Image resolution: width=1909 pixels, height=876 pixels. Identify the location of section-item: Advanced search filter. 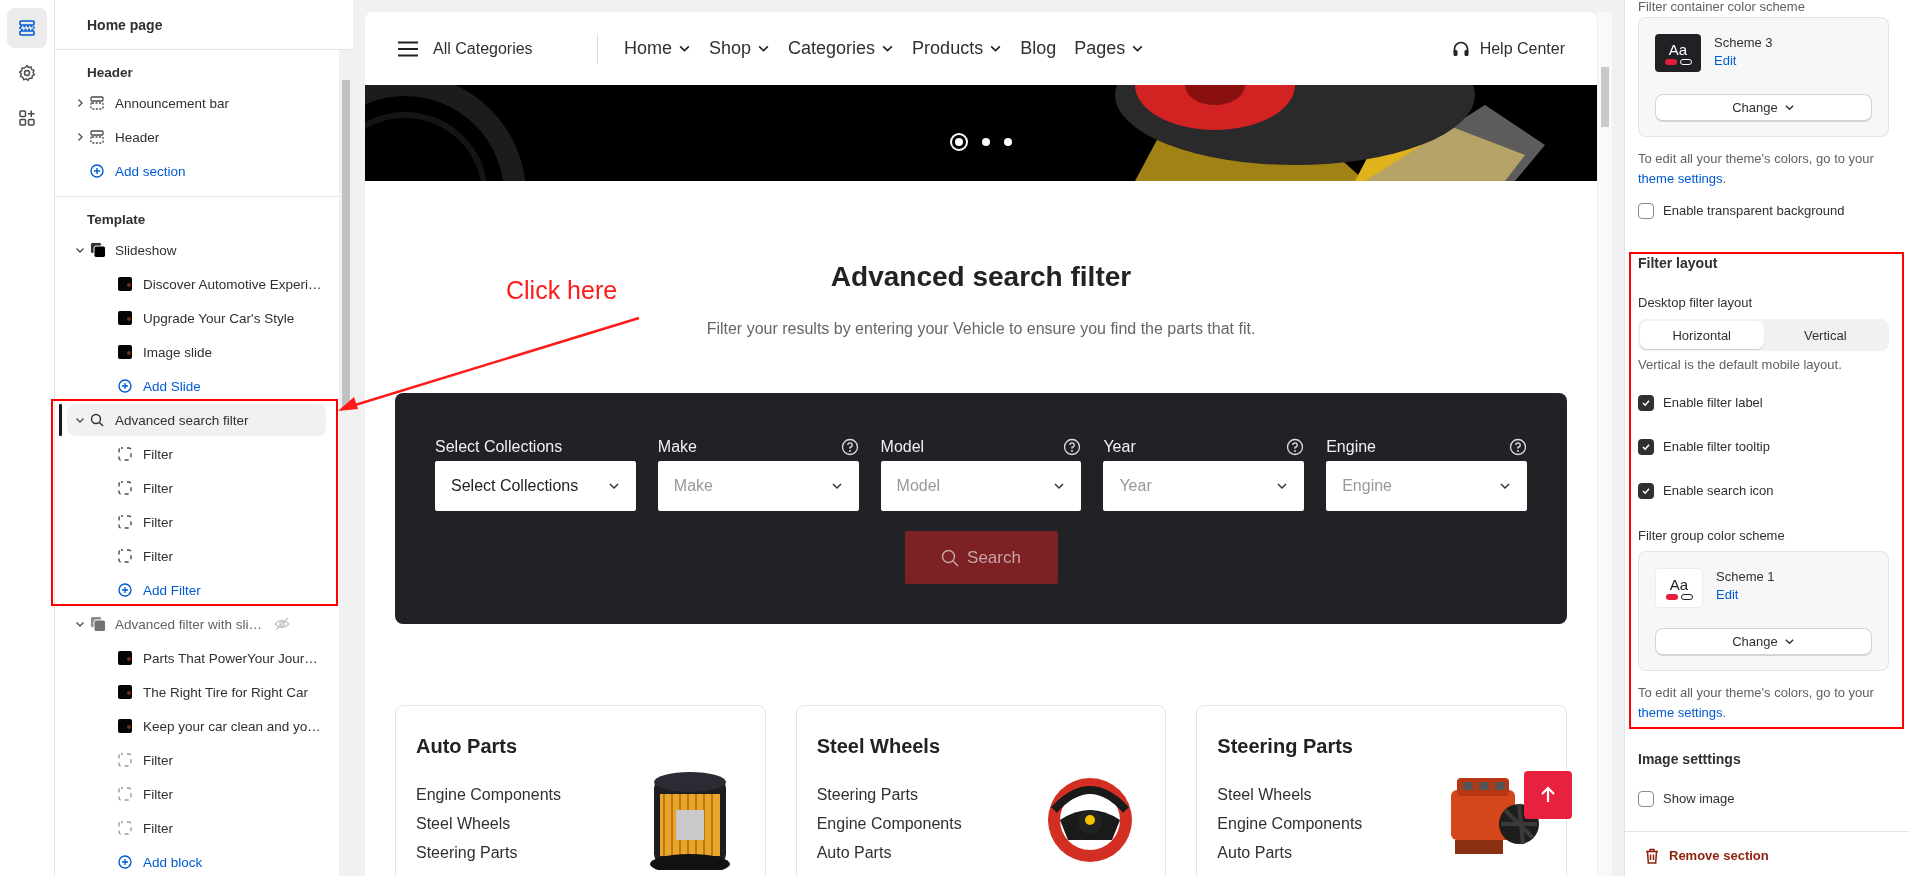
(196, 420).